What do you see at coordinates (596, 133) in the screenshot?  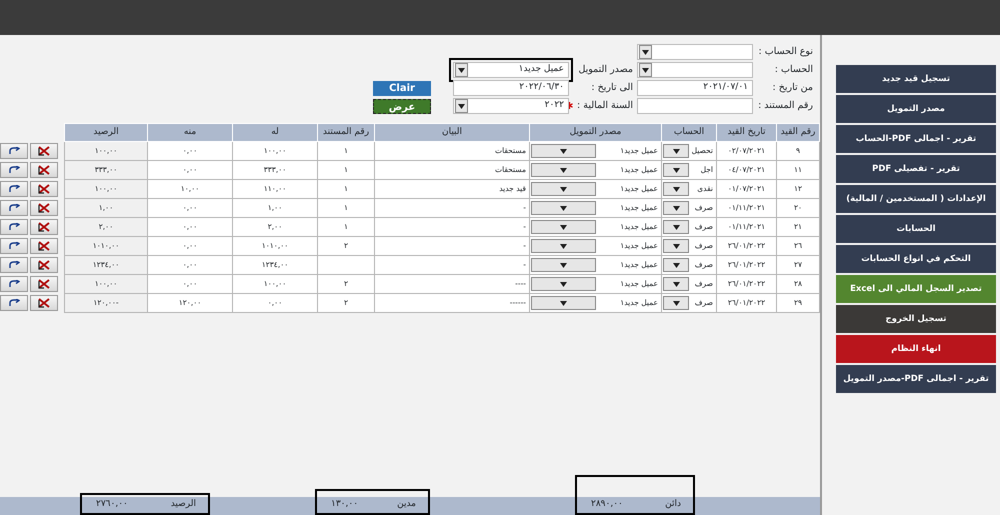 I see `column-header: مصدر التمويل` at bounding box center [596, 133].